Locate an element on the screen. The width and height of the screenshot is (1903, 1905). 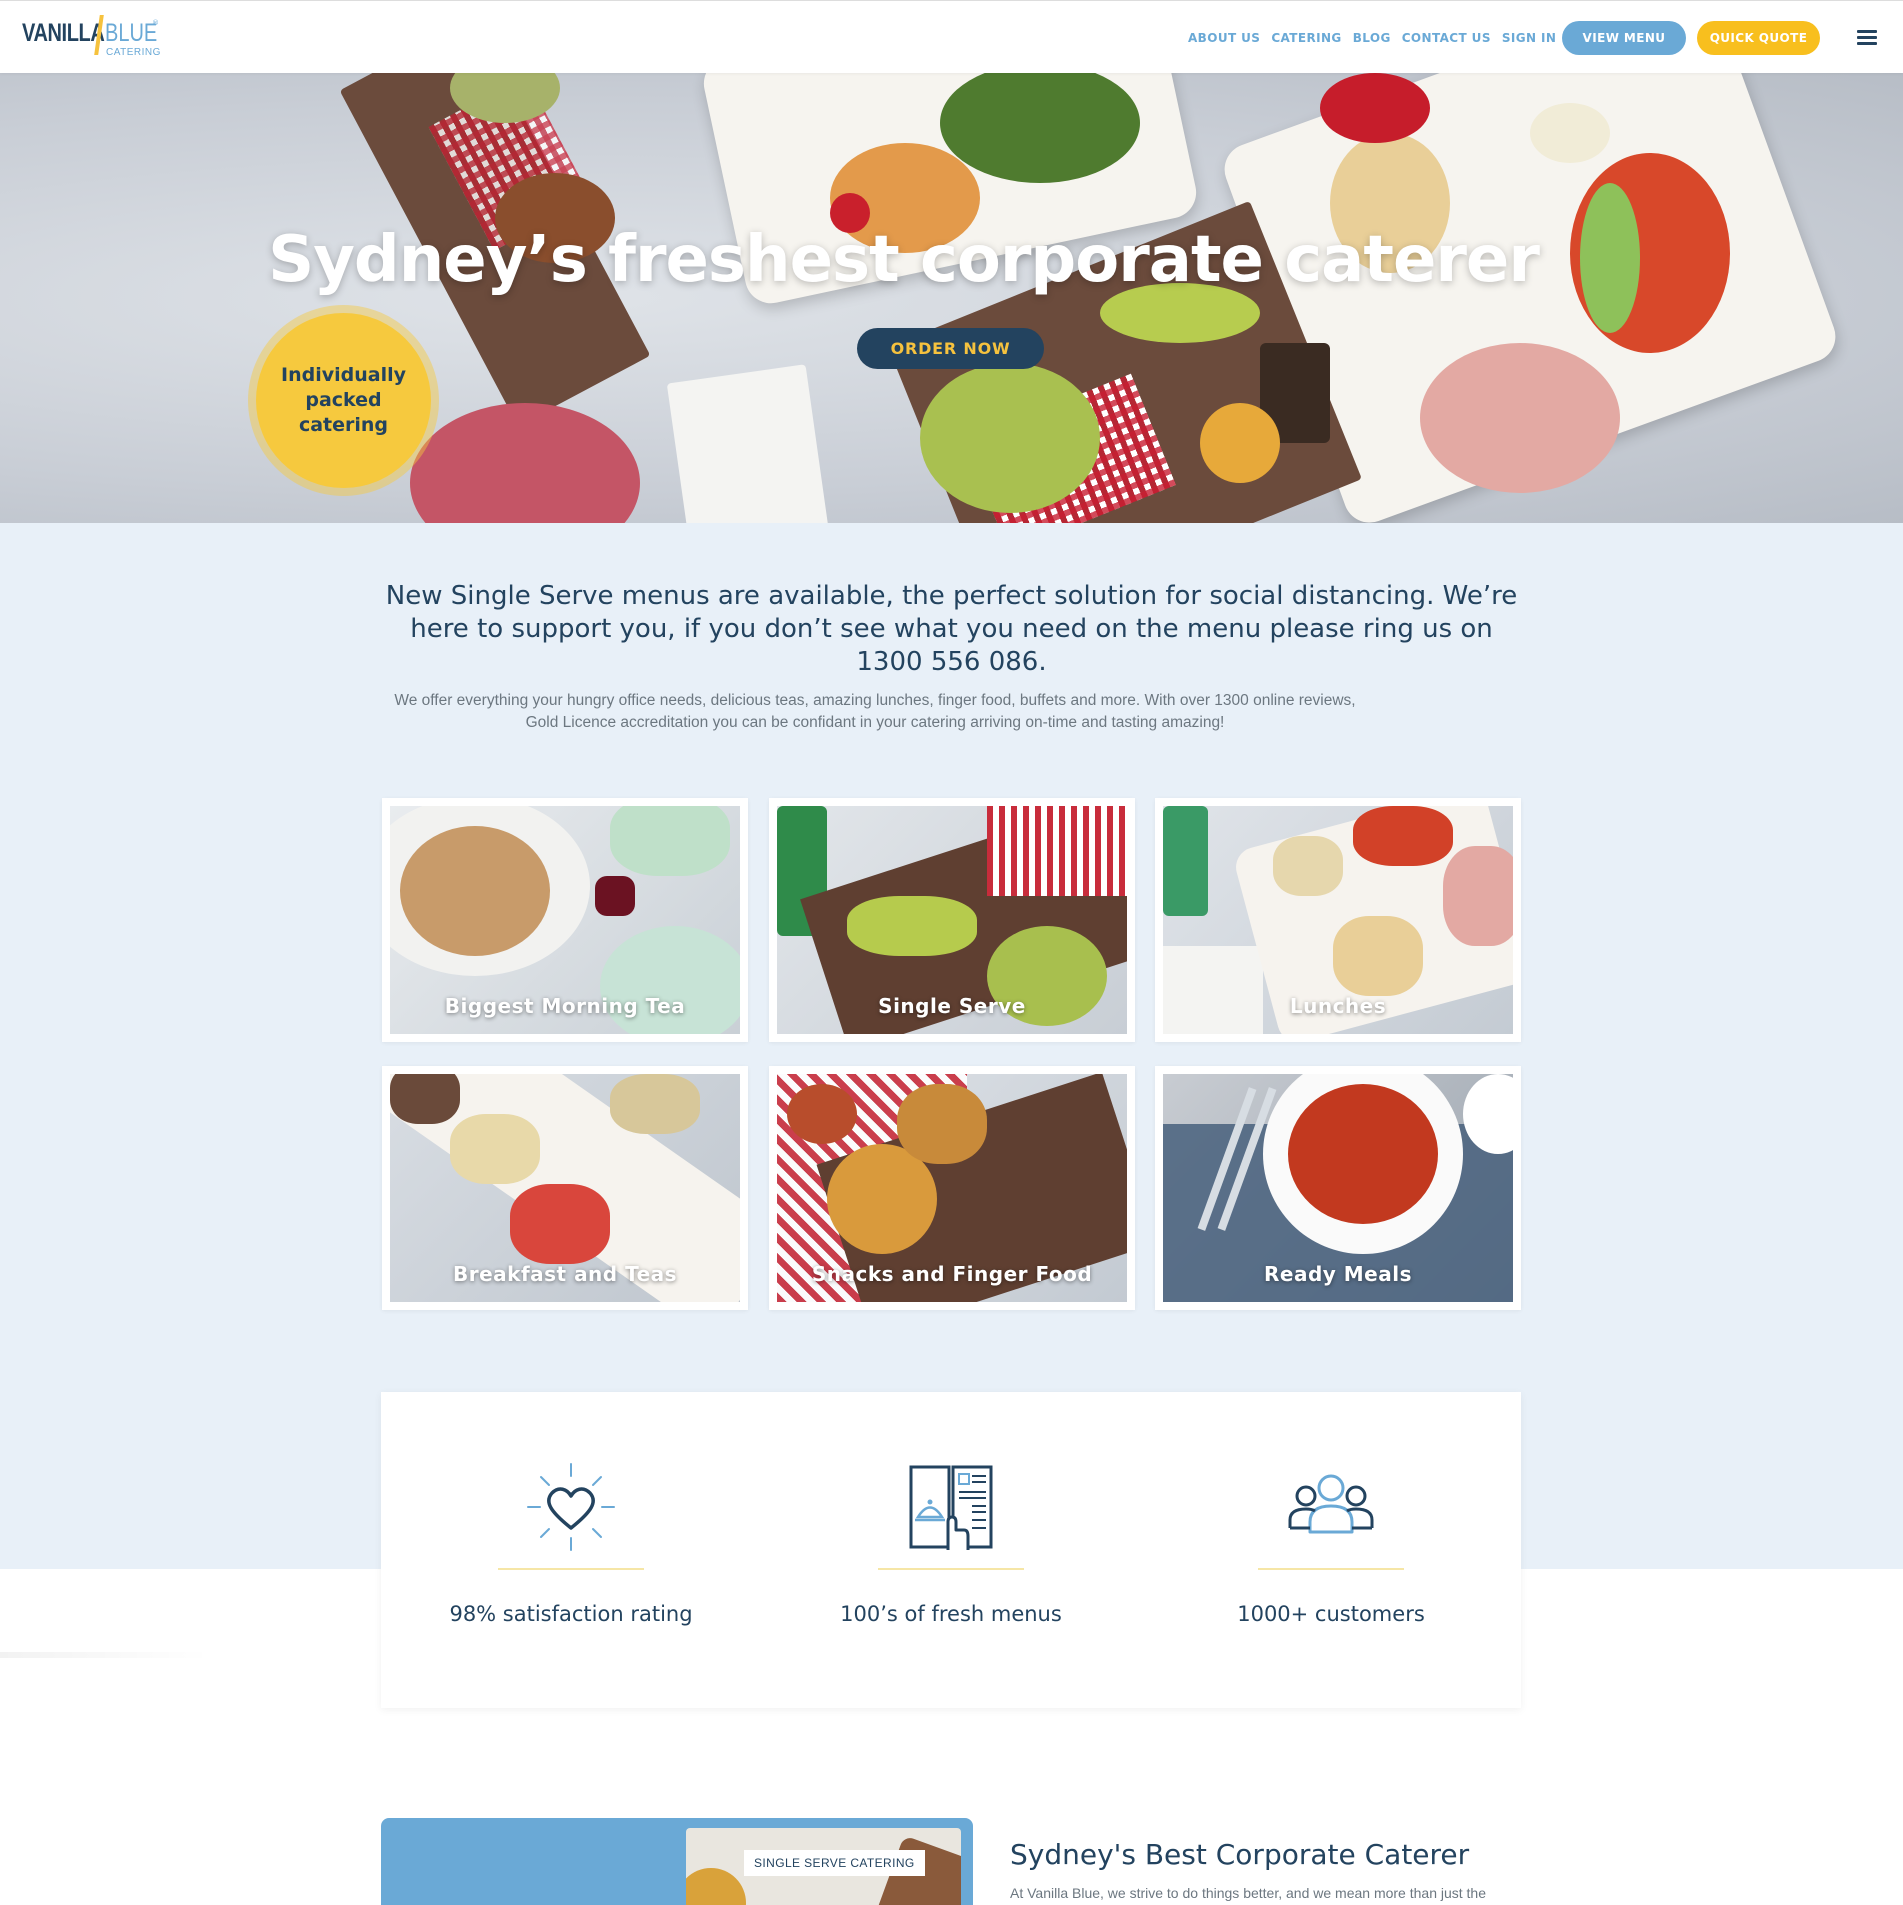
order-now-button: ORDER NOW is located at coordinates (950, 348).